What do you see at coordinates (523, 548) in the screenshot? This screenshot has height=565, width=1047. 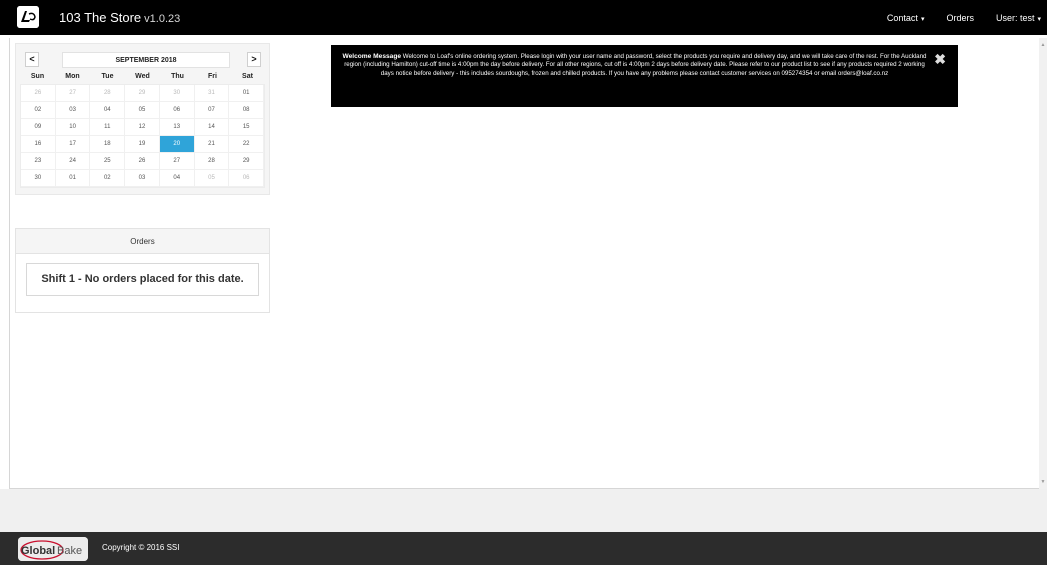 I see `footer: Global Bake Copyright © 2016 SSI` at bounding box center [523, 548].